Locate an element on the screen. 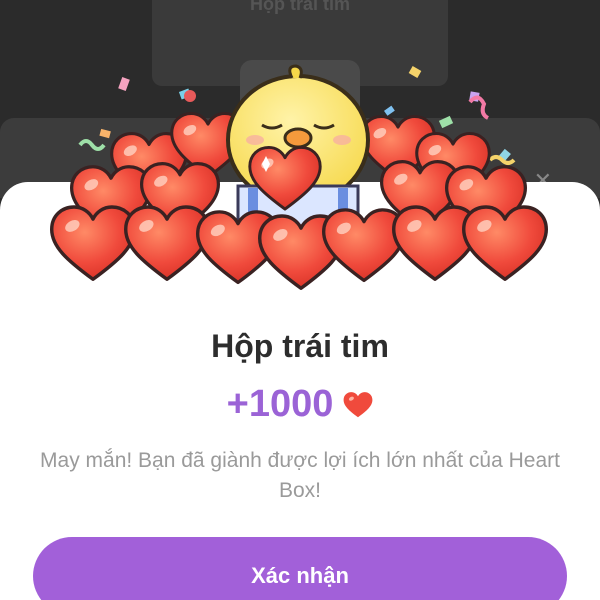 This screenshot has height=600, width=600. sheet-title: Hộp trái tim is located at coordinates (300, 346).